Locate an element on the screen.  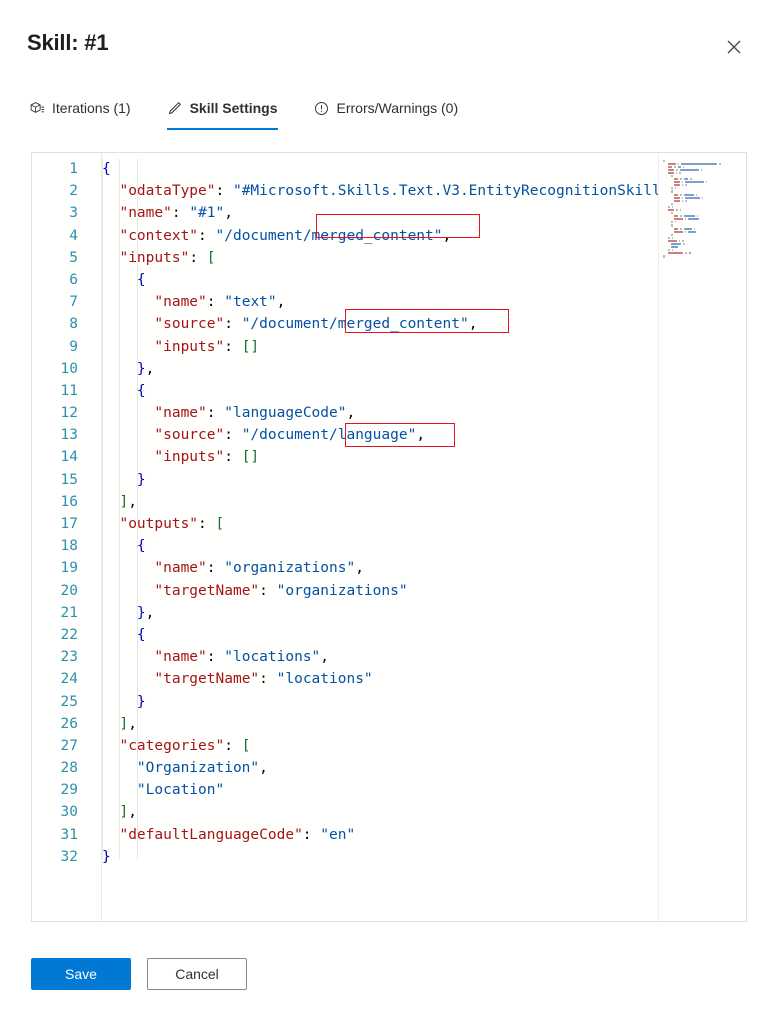
code-line: 13 "source": "/document/language", is located at coordinates (345, 435).